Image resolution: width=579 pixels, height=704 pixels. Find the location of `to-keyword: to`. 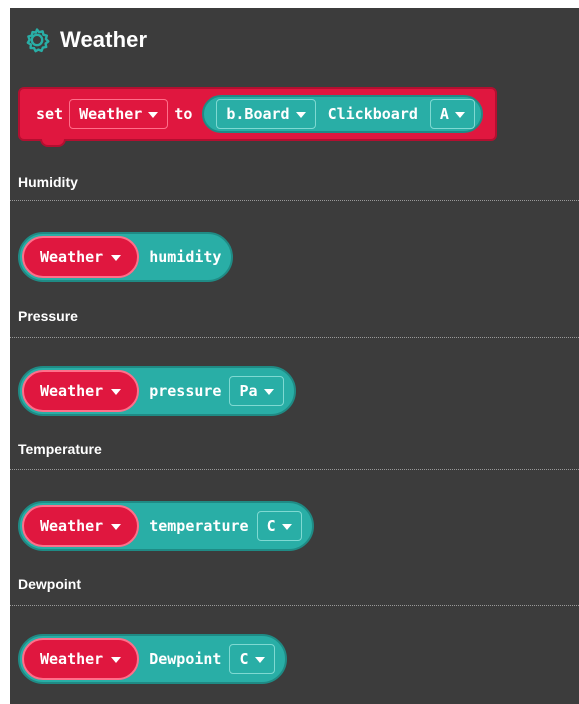

to-keyword: to is located at coordinates (183, 114).